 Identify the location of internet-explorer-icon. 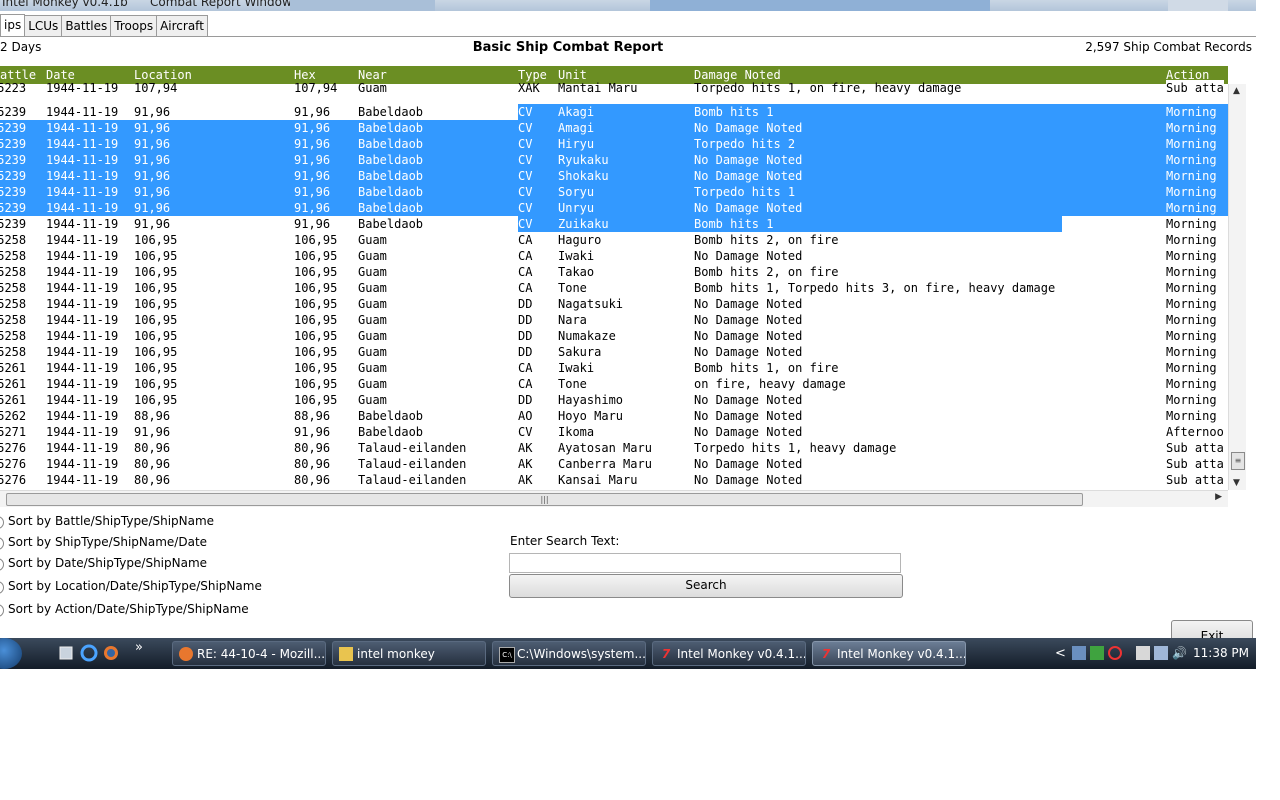
(89, 653).